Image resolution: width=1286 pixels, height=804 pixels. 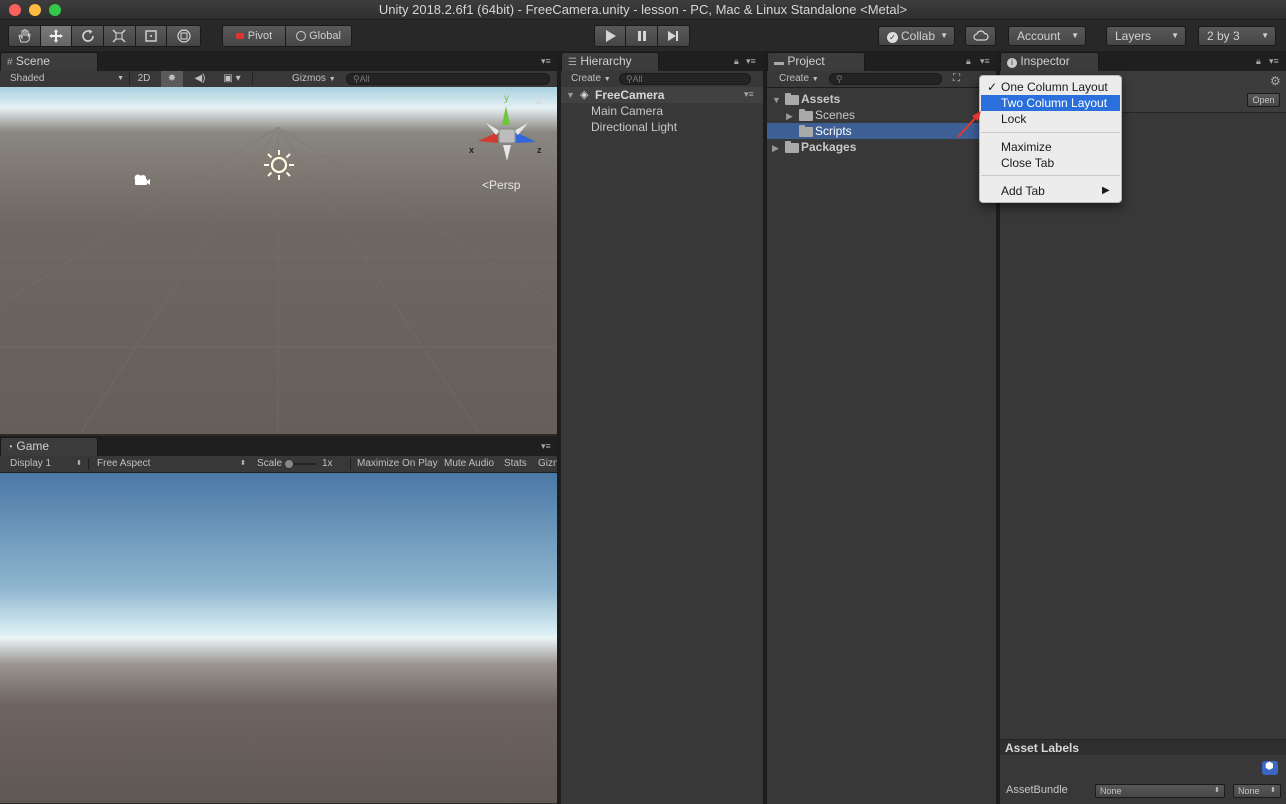 I want to click on directional-light-icon, so click(x=279, y=165).